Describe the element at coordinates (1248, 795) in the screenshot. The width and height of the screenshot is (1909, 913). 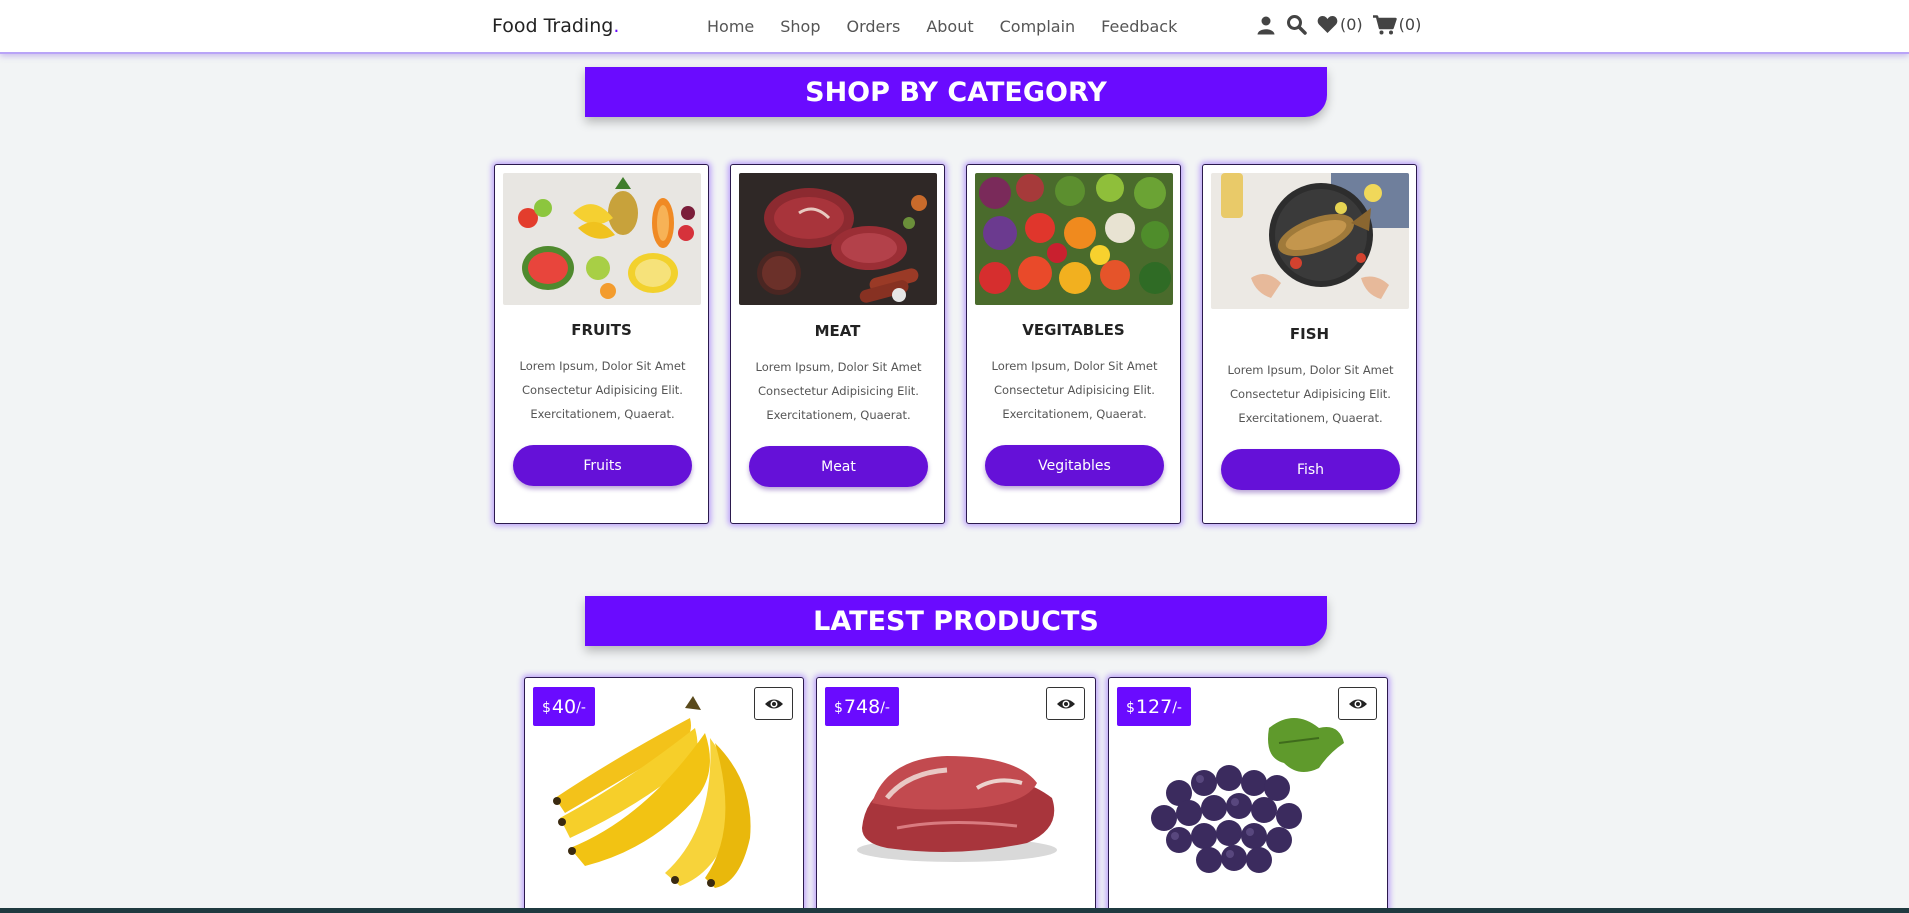
I see `product-card-grapes: $ 127 /-` at that location.